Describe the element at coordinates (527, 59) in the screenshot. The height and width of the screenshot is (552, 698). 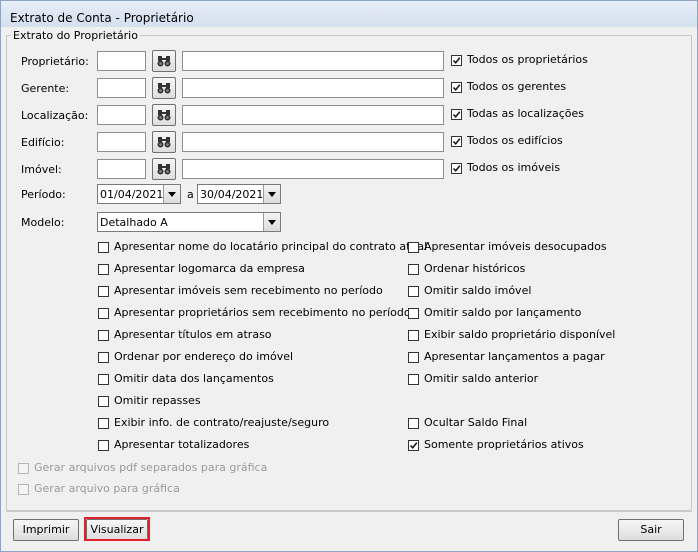
I see `filter-all-label: Todos os proprietários` at that location.